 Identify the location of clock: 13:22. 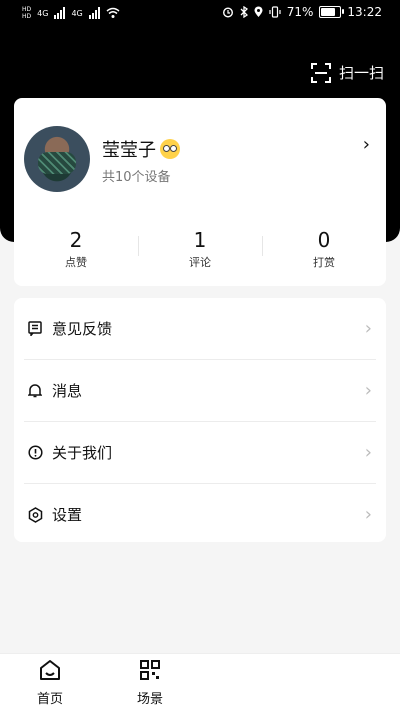
(364, 12).